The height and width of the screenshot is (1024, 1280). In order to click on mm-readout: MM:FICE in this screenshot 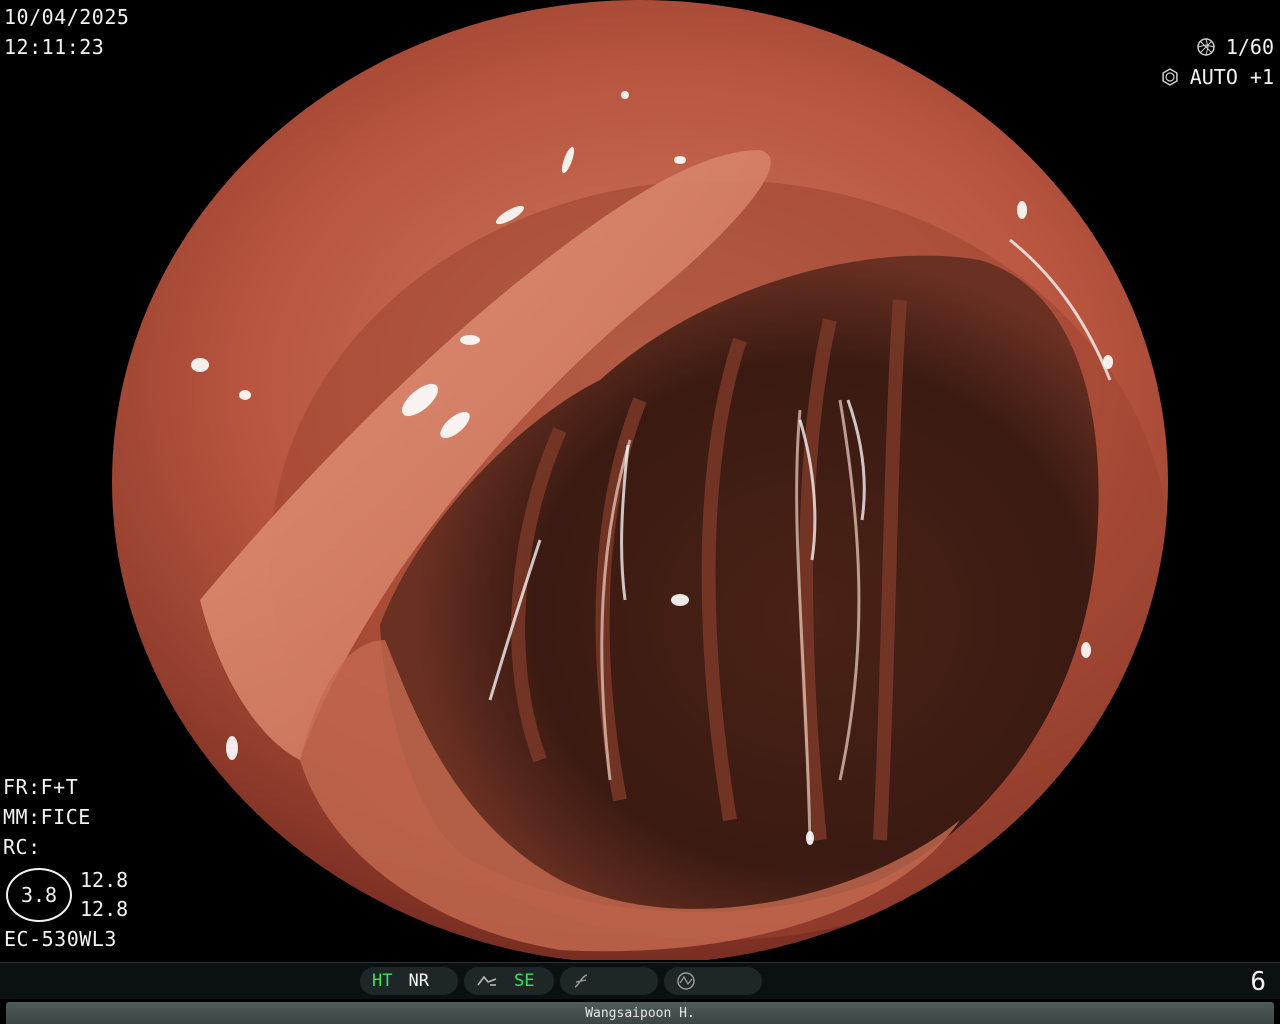, I will do `click(47, 817)`.